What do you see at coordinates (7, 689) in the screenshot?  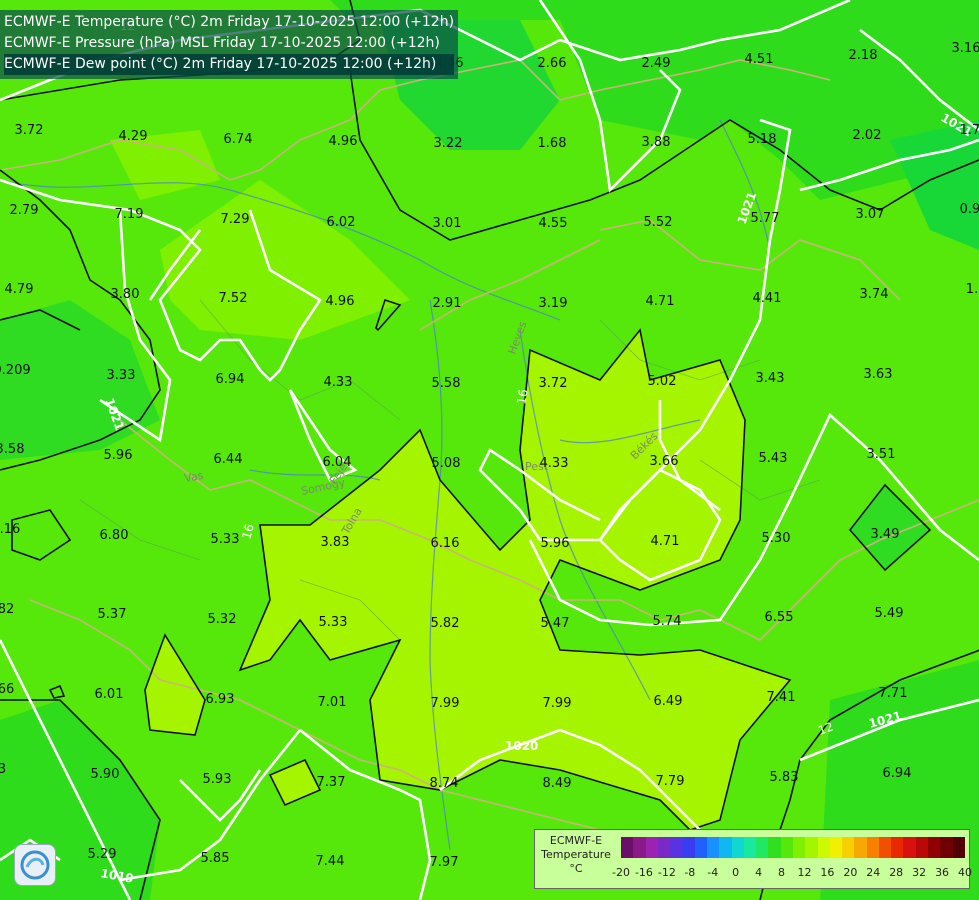 I see `station-value: .66` at bounding box center [7, 689].